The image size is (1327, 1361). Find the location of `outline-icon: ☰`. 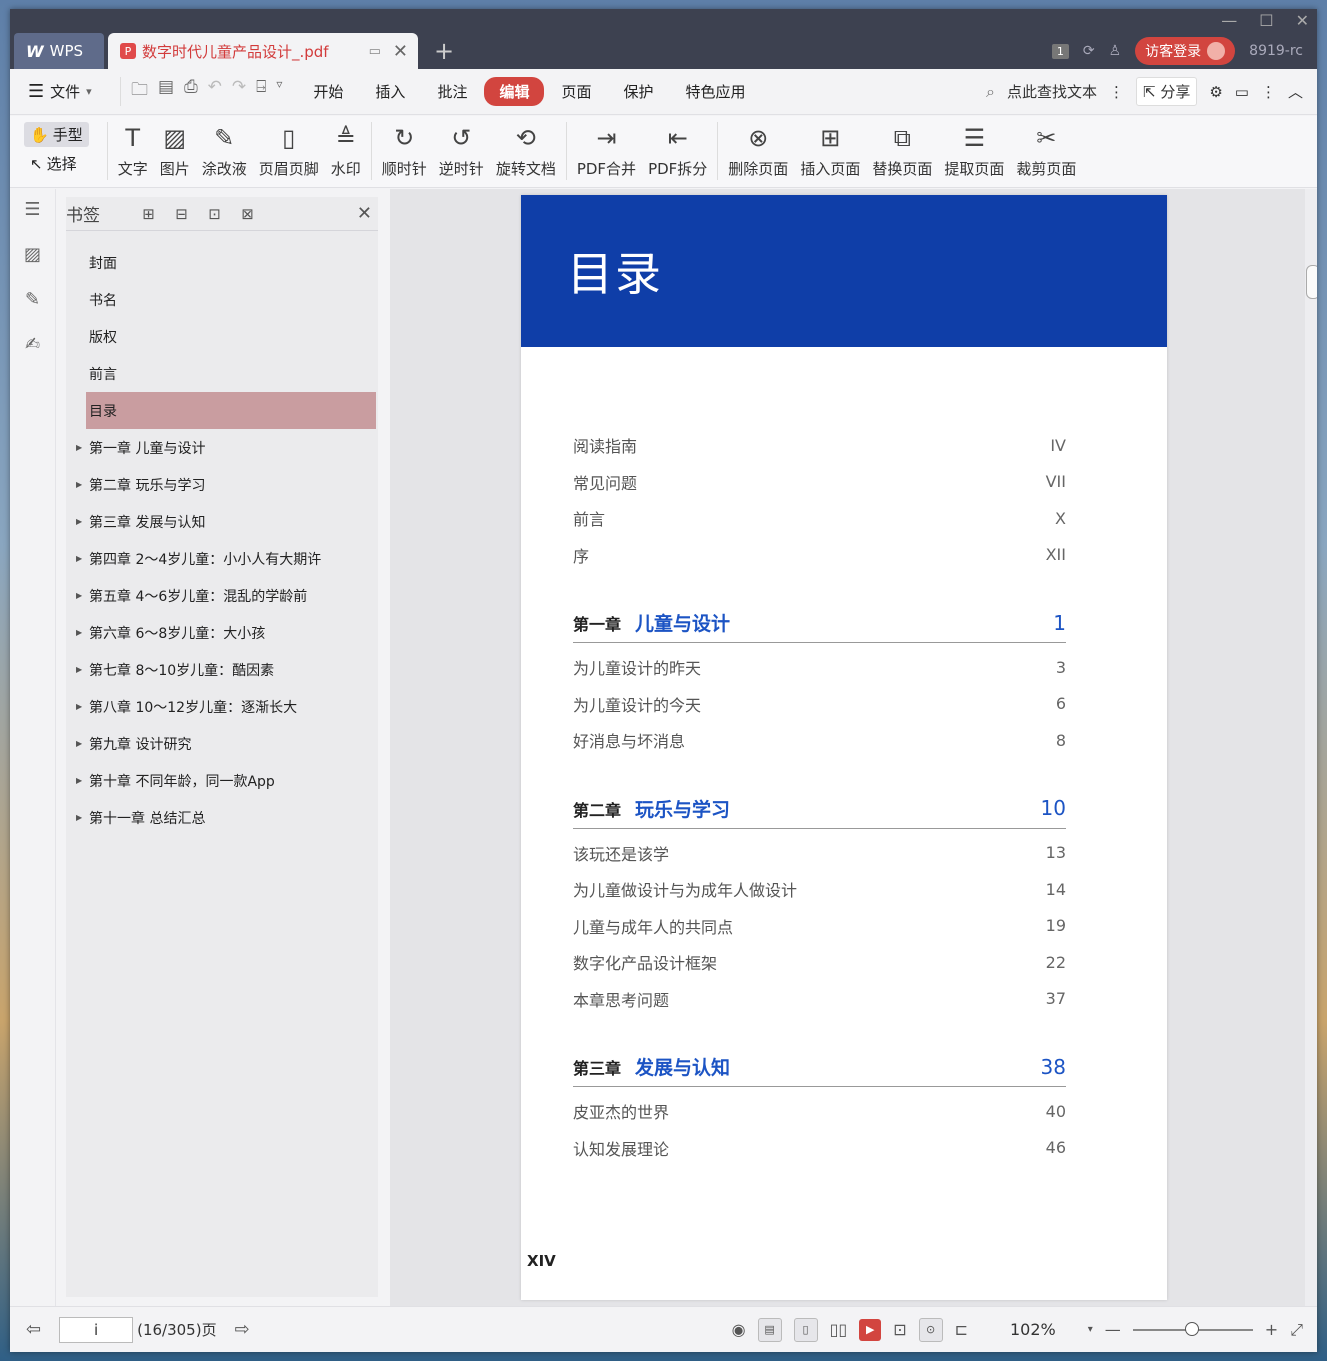

outline-icon: ☰ is located at coordinates (32, 209).